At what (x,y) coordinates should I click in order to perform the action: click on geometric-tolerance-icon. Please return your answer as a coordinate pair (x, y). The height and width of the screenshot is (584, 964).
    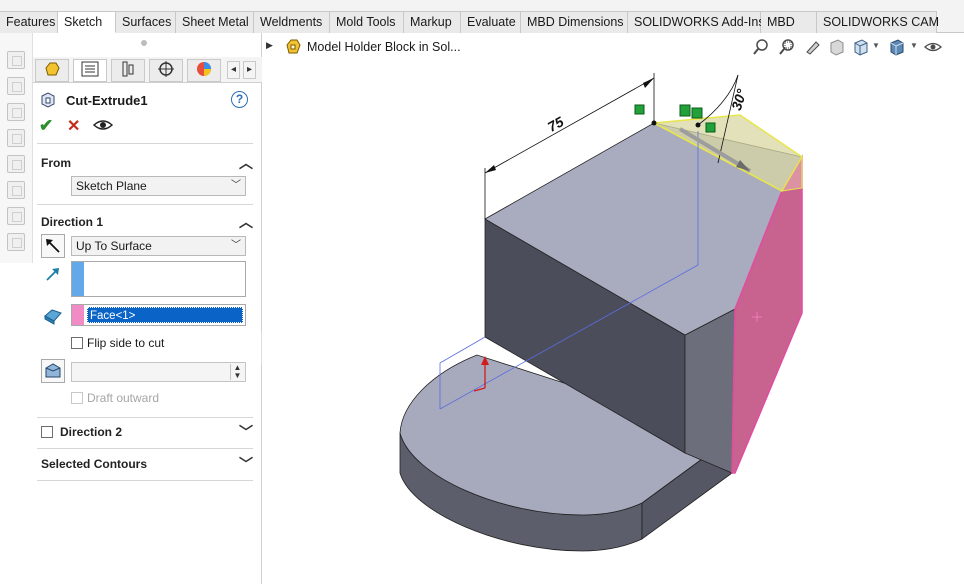
    Looking at the image, I should click on (16, 216).